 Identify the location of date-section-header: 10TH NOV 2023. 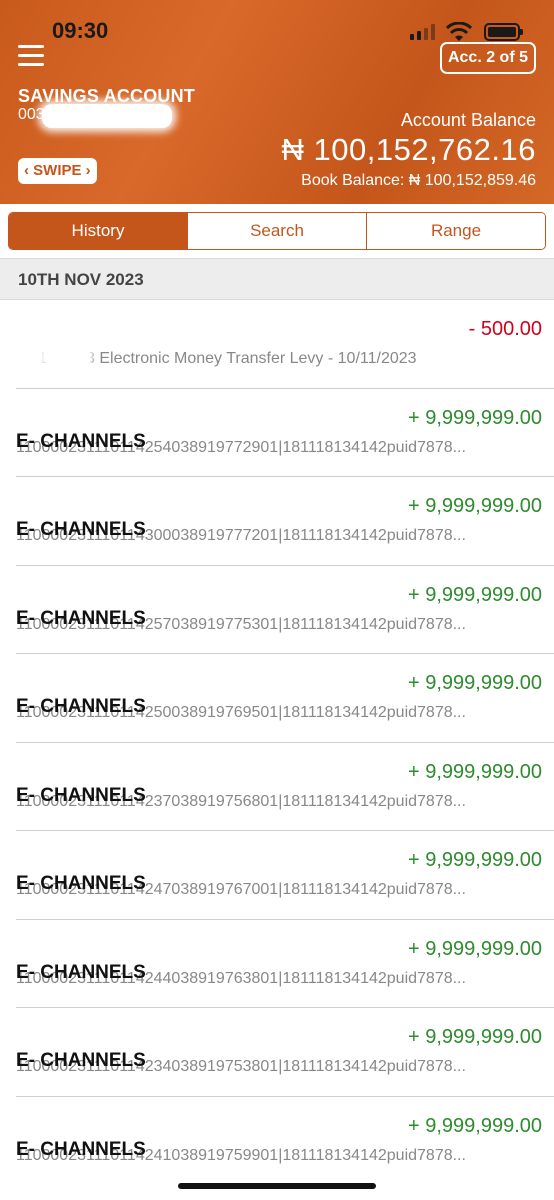
(277, 279).